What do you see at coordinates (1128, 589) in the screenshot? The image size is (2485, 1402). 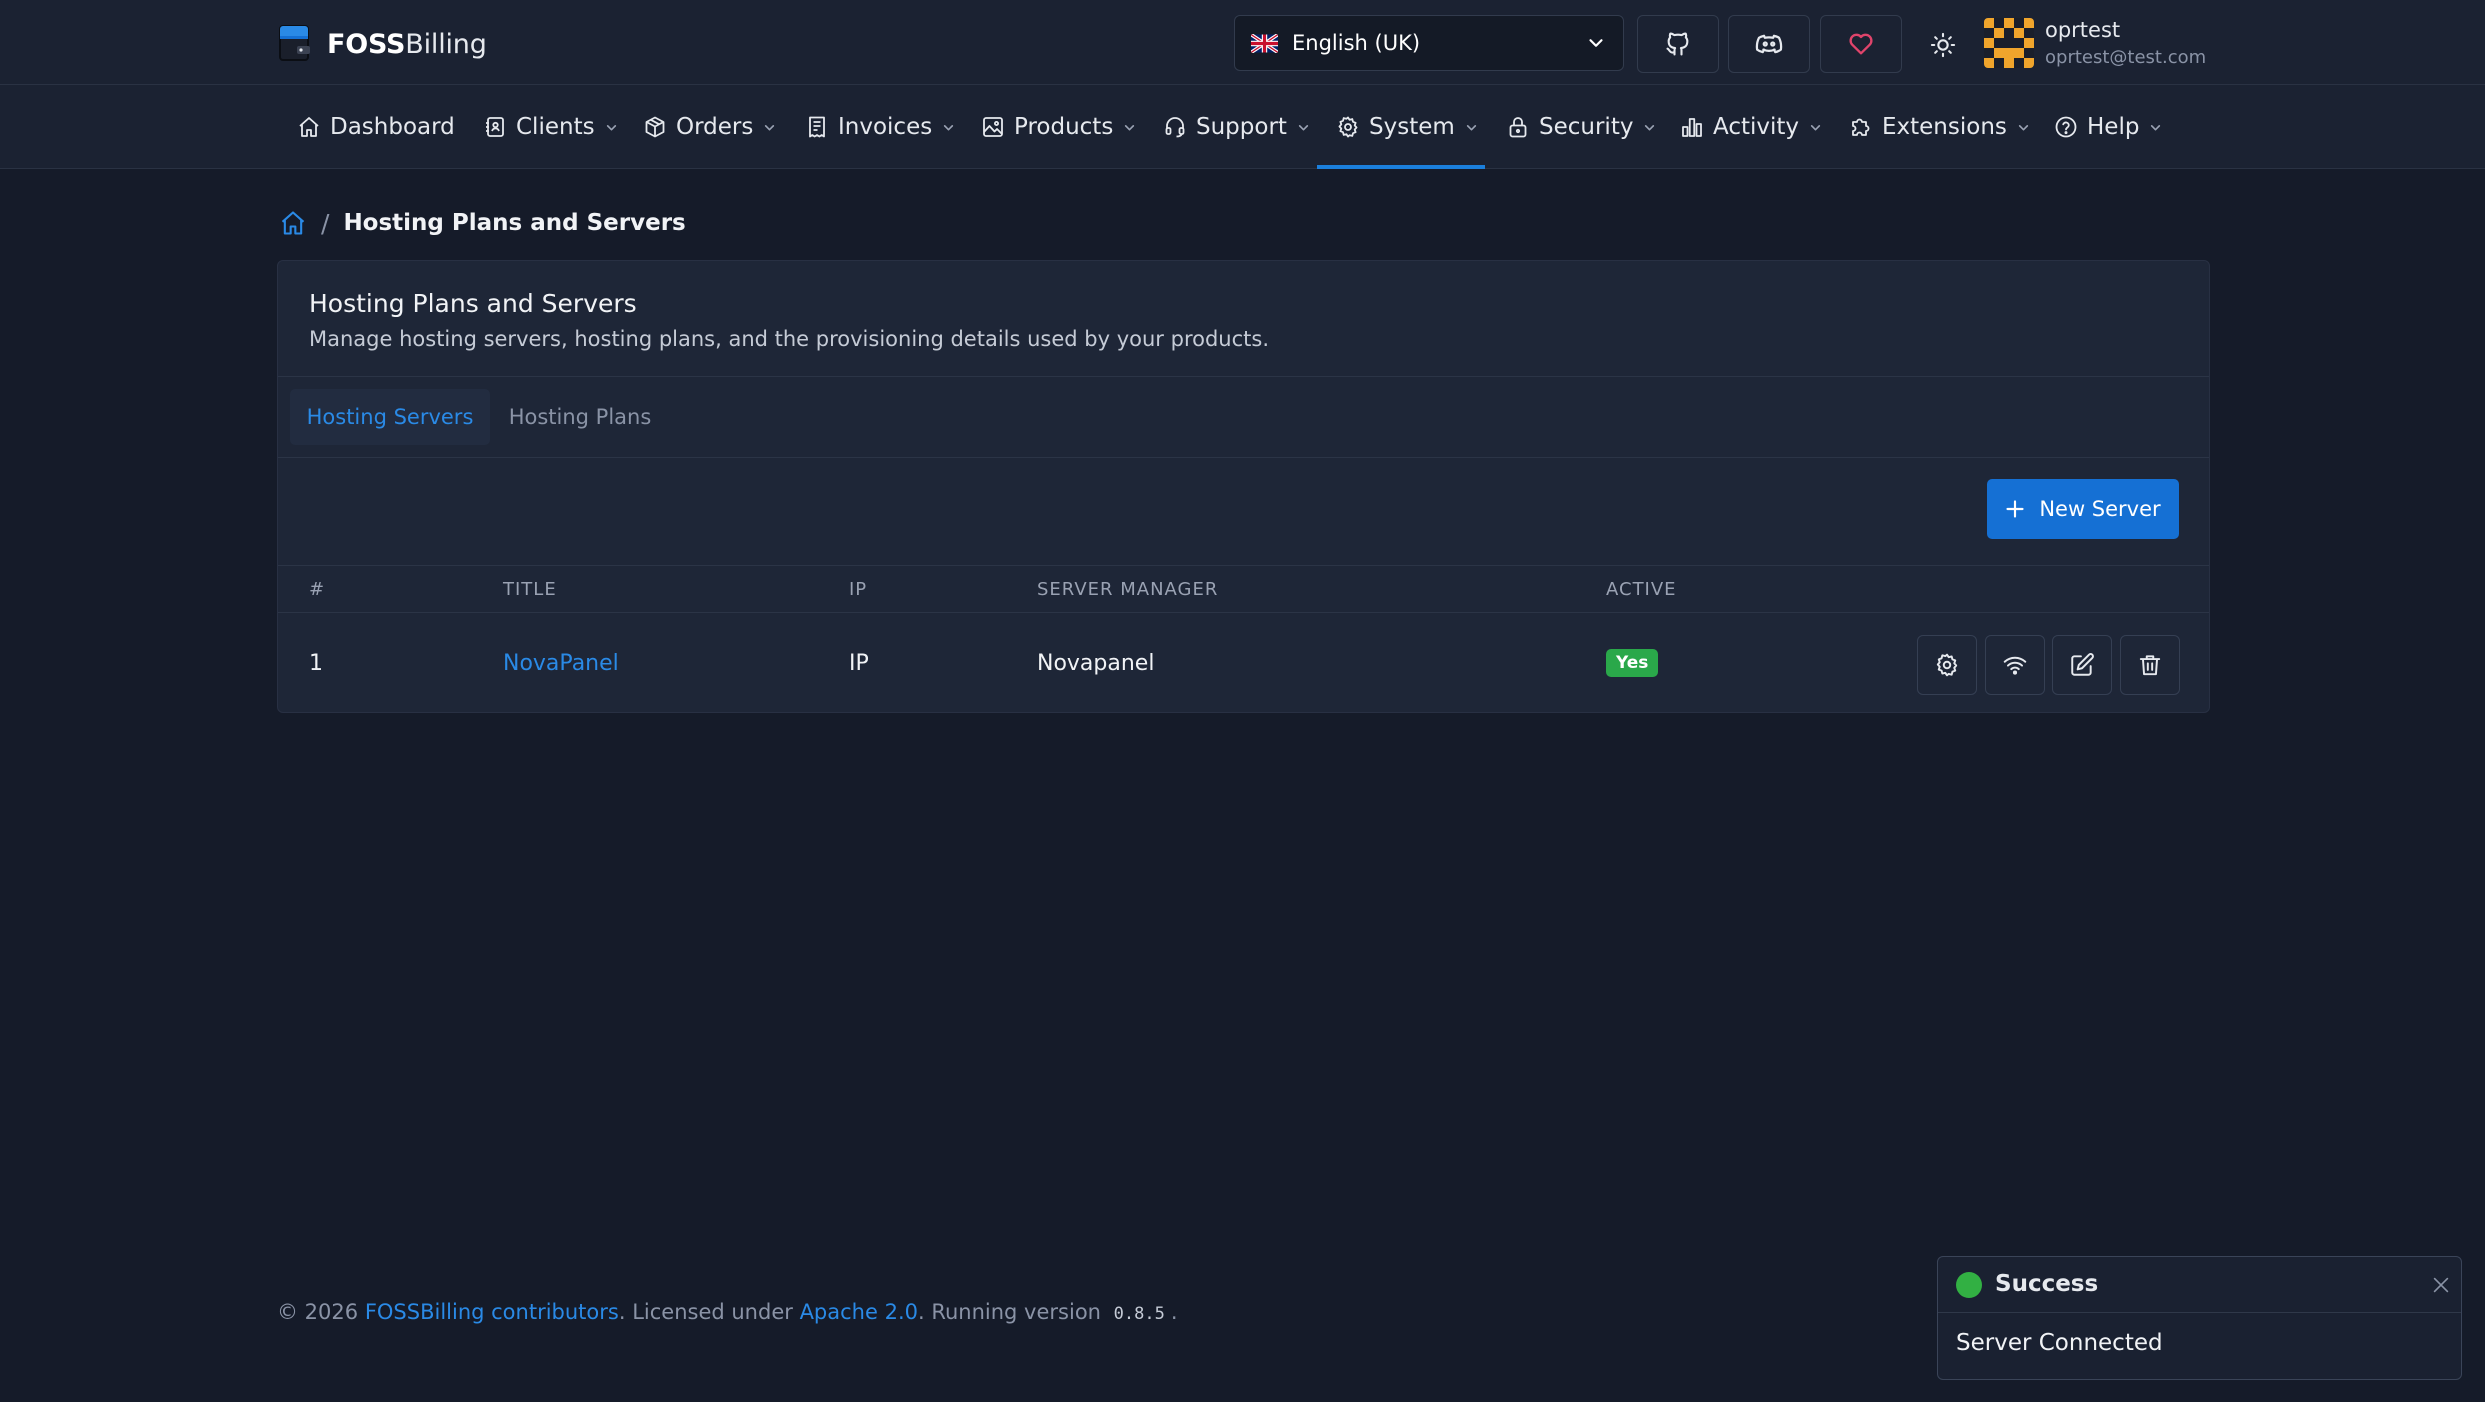 I see `column-header-server-manager: SERVER MANAGER` at bounding box center [1128, 589].